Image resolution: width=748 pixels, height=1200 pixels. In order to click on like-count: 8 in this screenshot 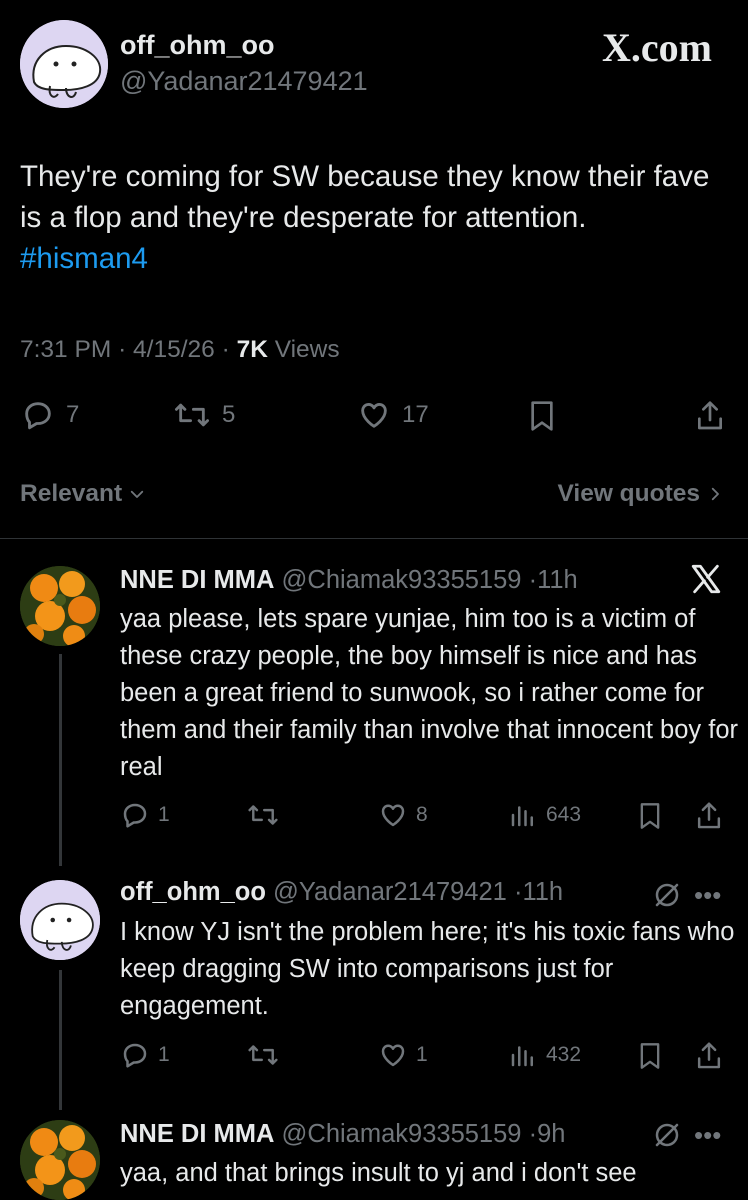, I will do `click(422, 814)`.